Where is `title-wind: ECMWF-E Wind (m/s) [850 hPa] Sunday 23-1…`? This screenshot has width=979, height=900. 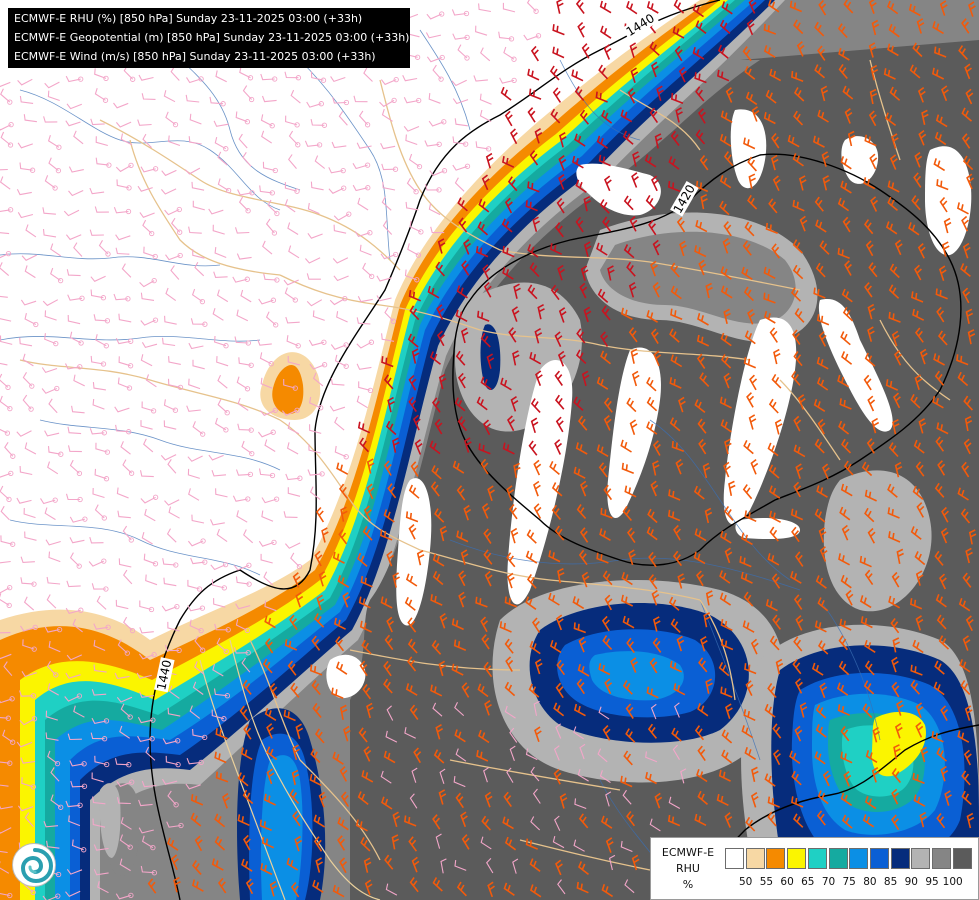 title-wind: ECMWF-E Wind (m/s) [850 hPa] Sunday 23-1… is located at coordinates (195, 56).